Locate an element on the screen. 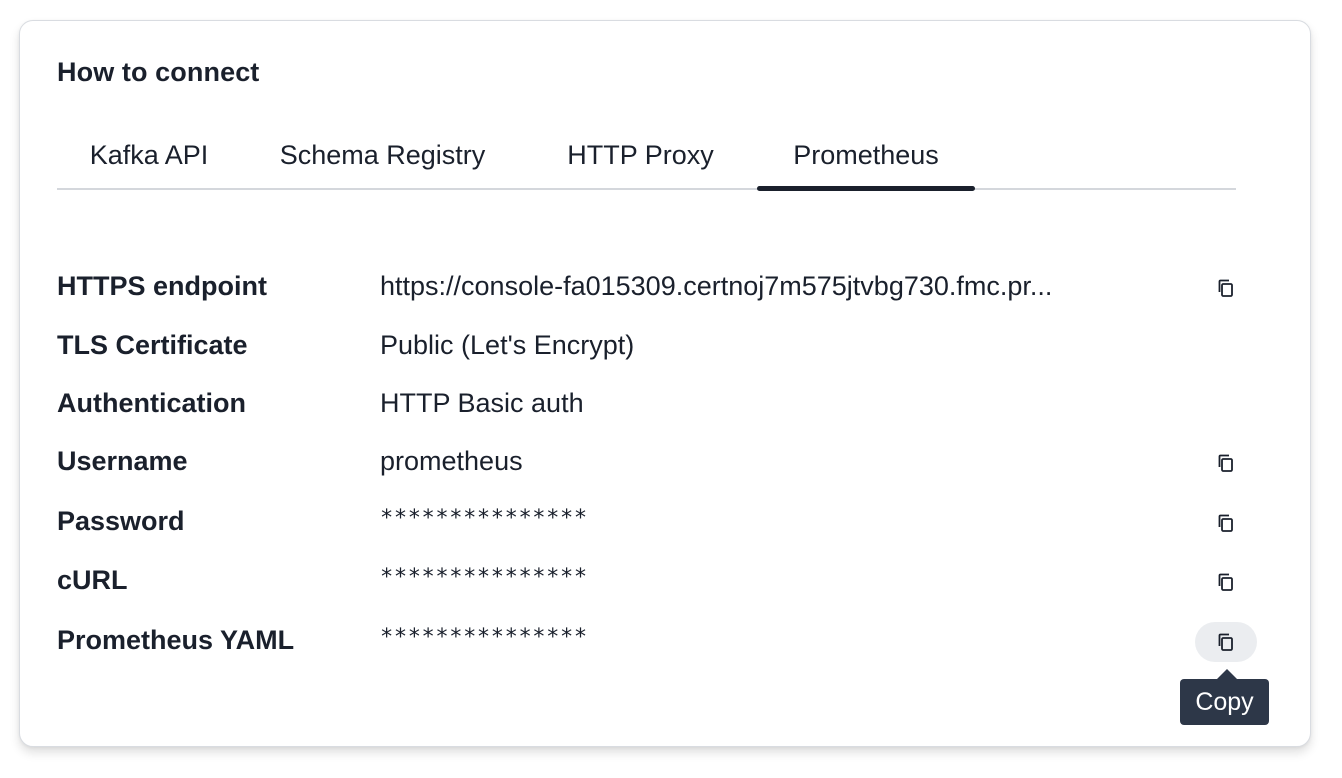  copy-tooltip: Copy is located at coordinates (1224, 697).